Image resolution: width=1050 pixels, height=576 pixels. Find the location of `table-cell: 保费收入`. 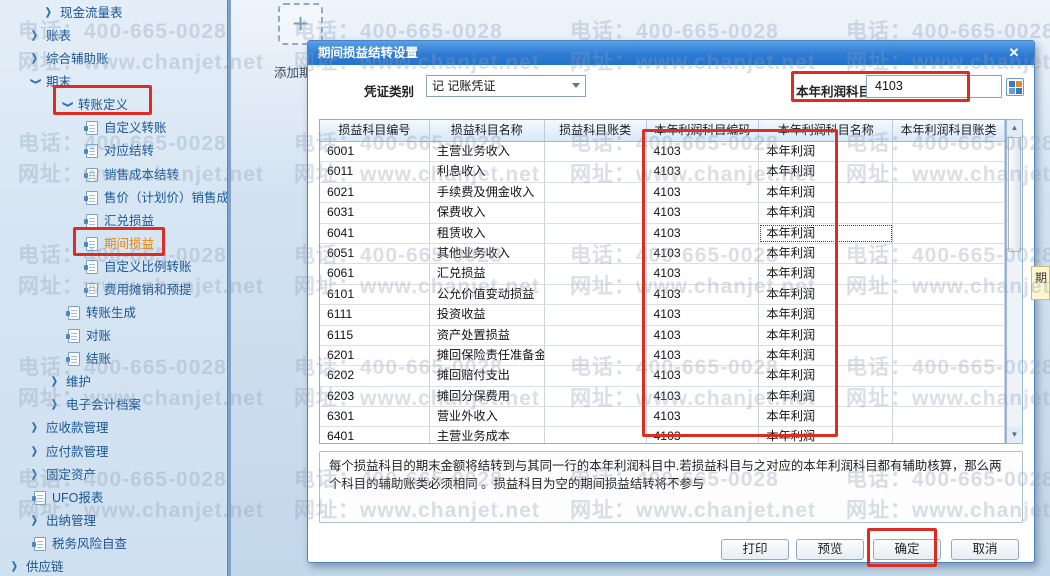

table-cell: 保费收入 is located at coordinates (487, 213).